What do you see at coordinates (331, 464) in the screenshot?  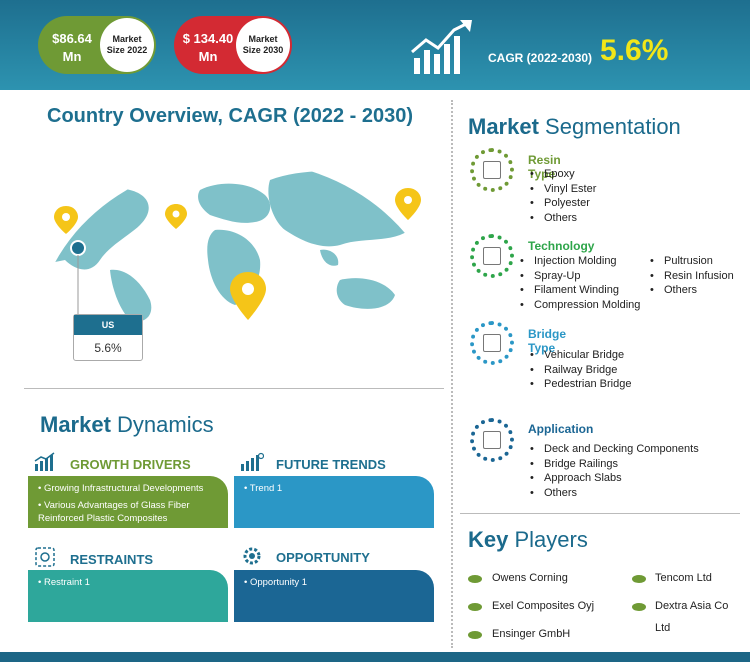 I see `future-trends-title: FUTURE TRENDS` at bounding box center [331, 464].